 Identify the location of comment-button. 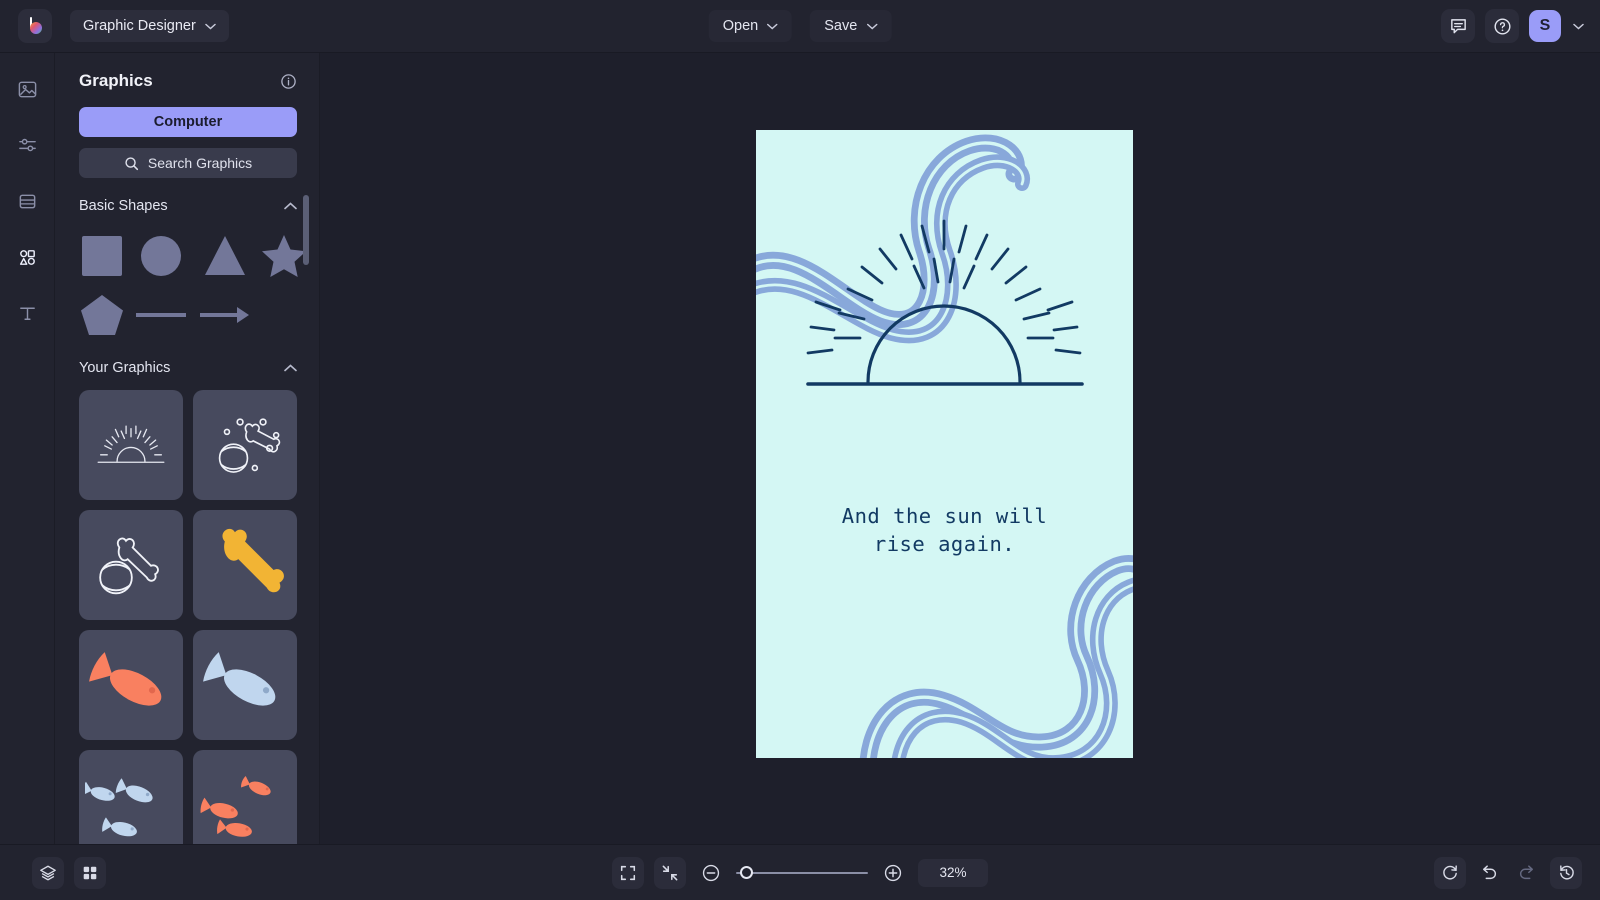
(1458, 26).